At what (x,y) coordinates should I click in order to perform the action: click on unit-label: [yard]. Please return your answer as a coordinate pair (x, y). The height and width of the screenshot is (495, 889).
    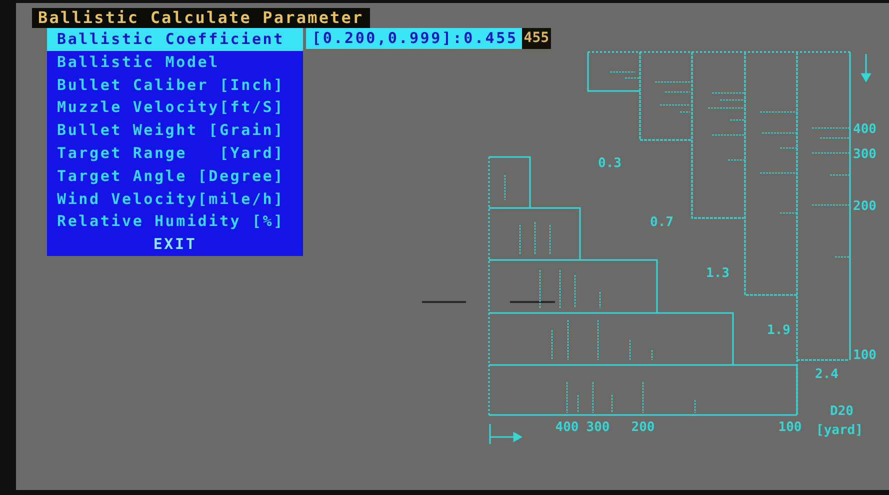
    Looking at the image, I should click on (839, 430).